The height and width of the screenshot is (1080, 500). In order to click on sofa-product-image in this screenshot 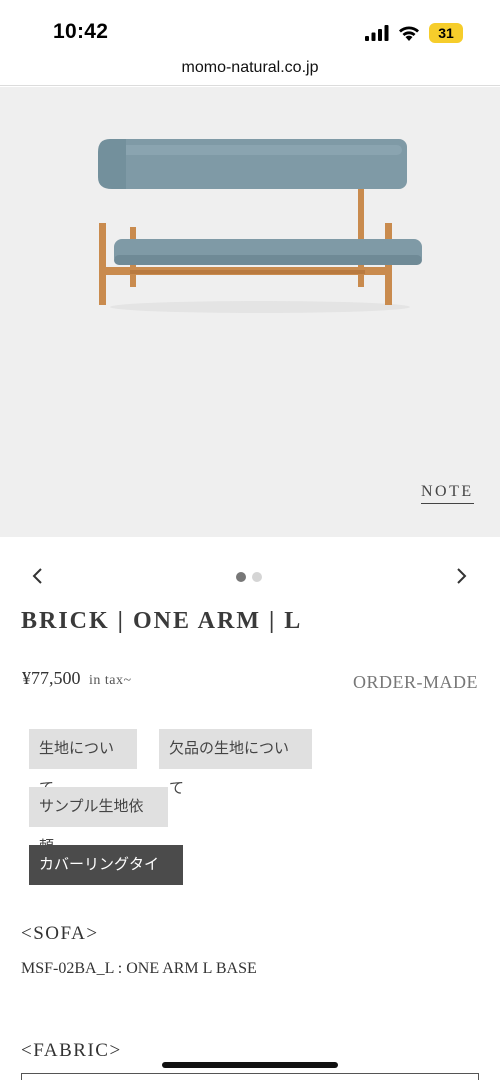, I will do `click(260, 226)`.